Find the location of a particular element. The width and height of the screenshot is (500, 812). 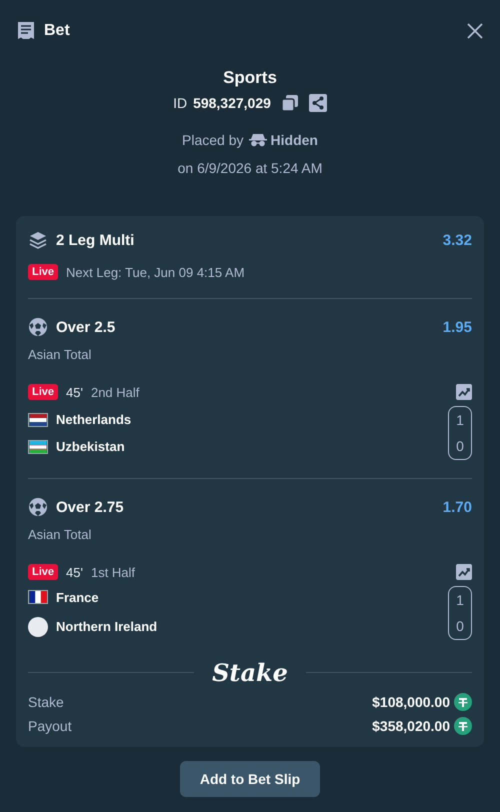

selection-name: Over 2.5 is located at coordinates (86, 327).